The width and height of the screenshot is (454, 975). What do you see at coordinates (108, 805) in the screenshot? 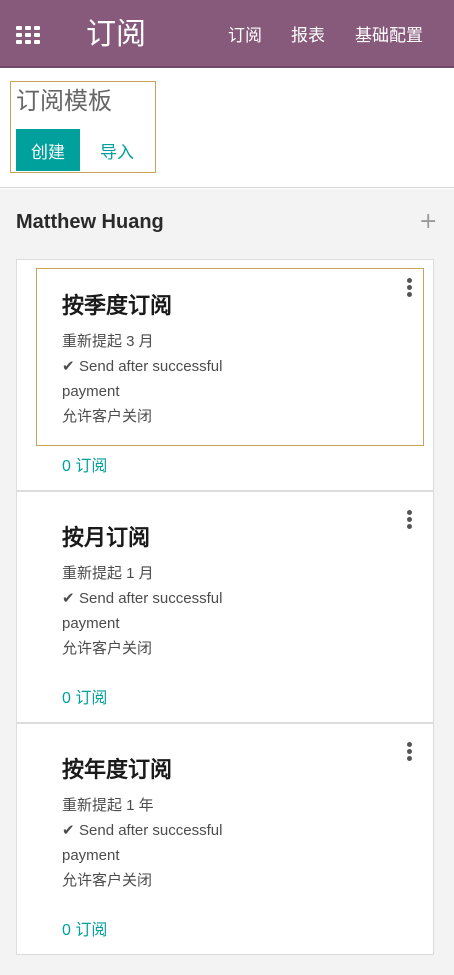
I see `card-recurrence: 重新提起 1 年` at bounding box center [108, 805].